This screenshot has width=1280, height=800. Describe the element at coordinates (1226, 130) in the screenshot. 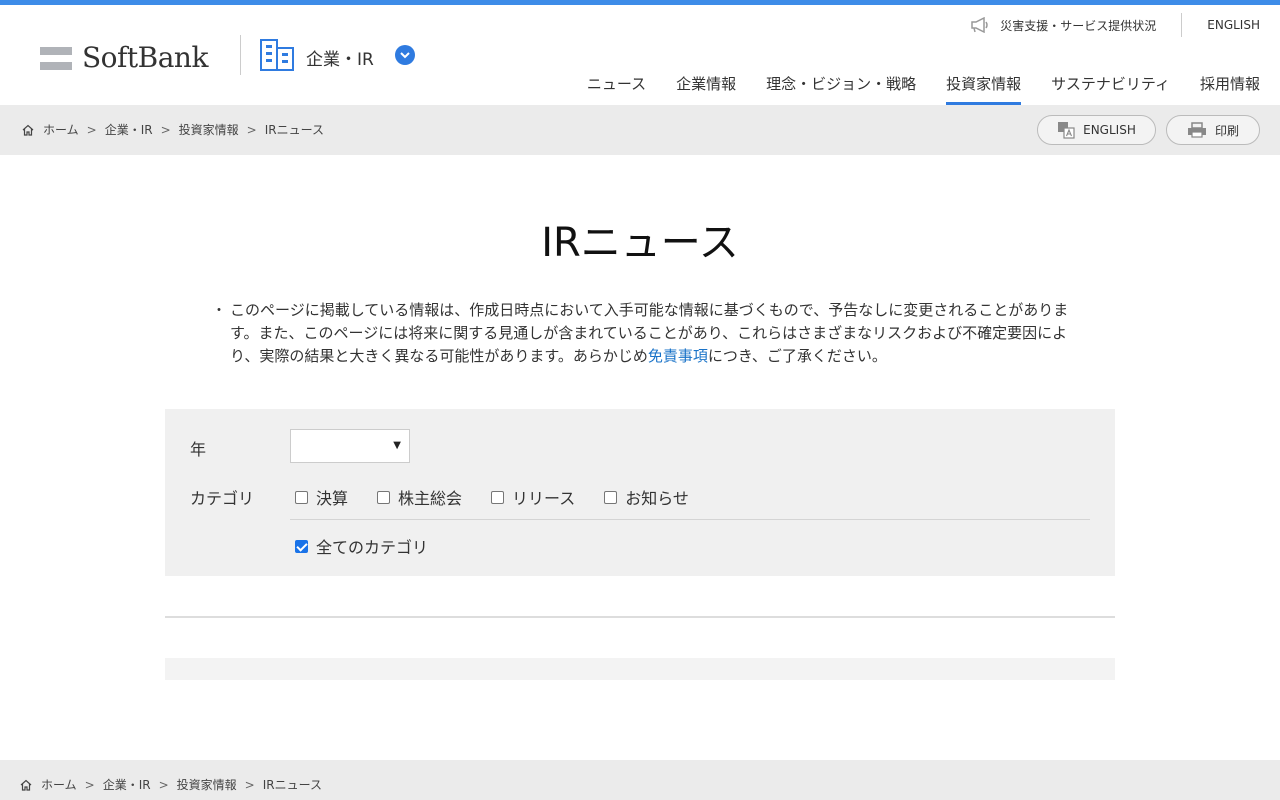

I see `print-button-label: 印刷` at that location.